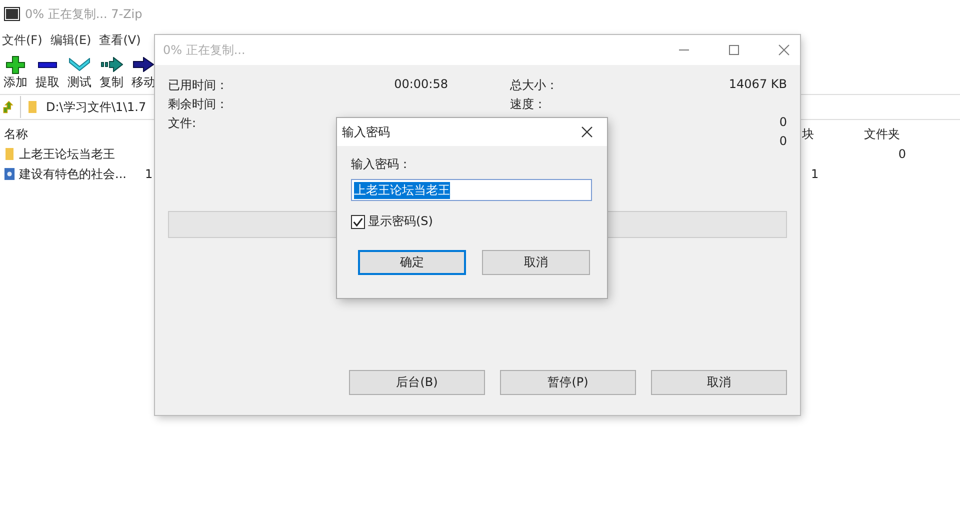  Describe the element at coordinates (47, 75) in the screenshot. I see `toolbar-button: 提取` at that location.